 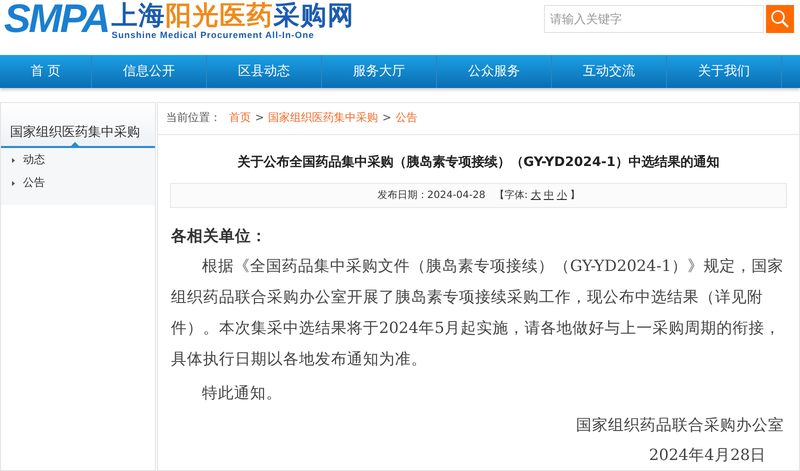 I want to click on sidebar-title: 国家组织医药集中采购, so click(x=74, y=133).